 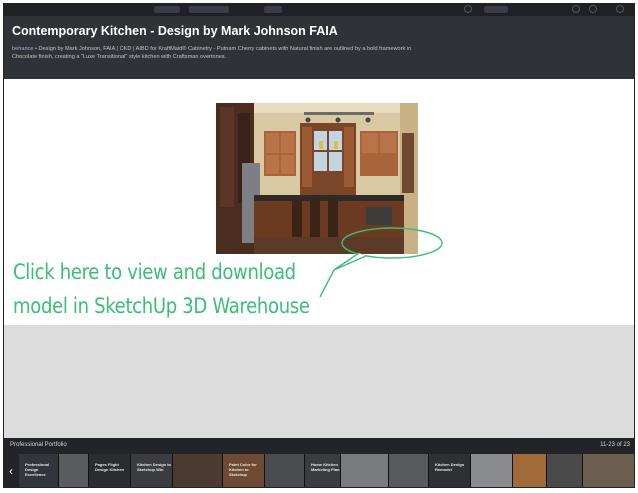 What do you see at coordinates (317, 178) in the screenshot?
I see `kitchen-rendering-image` at bounding box center [317, 178].